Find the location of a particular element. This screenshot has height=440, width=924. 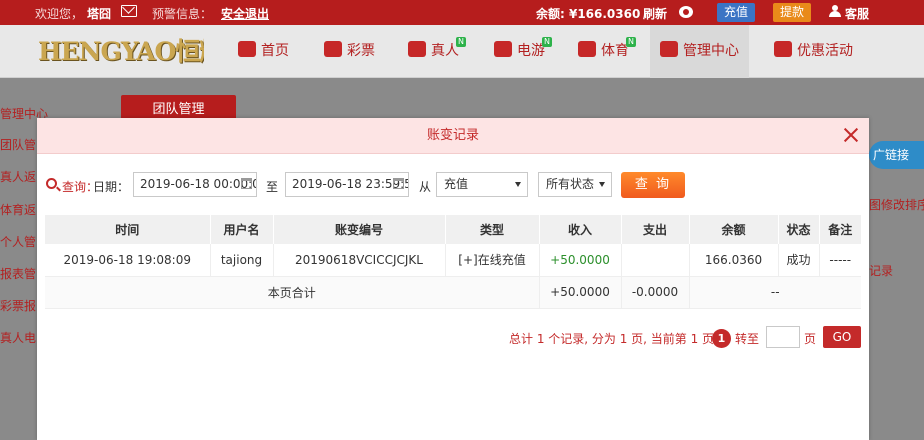

promo-link-button: 广链接 is located at coordinates (896, 155).